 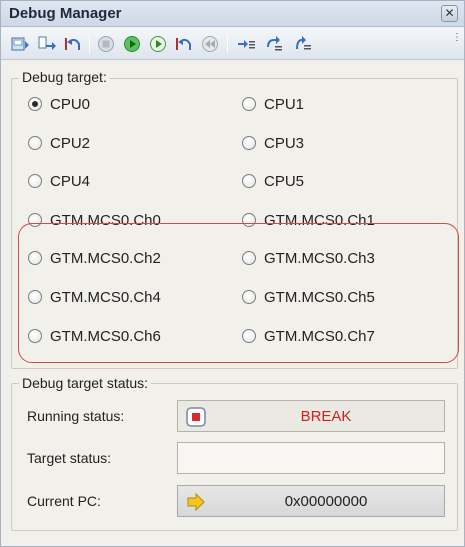 I want to click on radio-cpu5: CPU5, so click(x=273, y=181).